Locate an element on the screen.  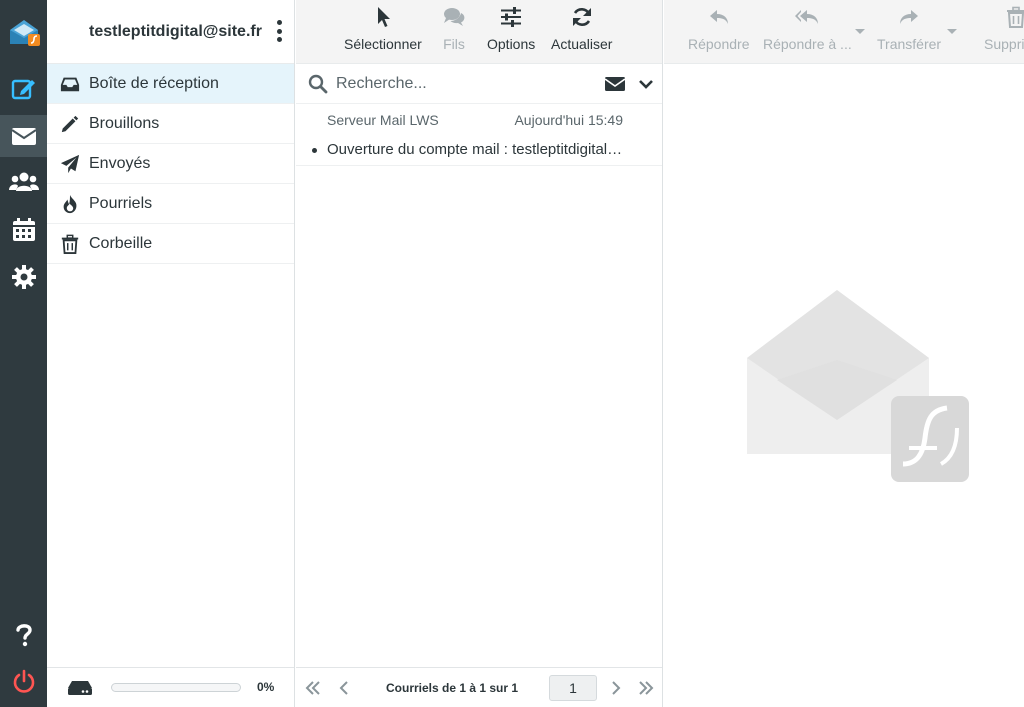
account-email: testleptitdigital@site.fr is located at coordinates (175, 31).